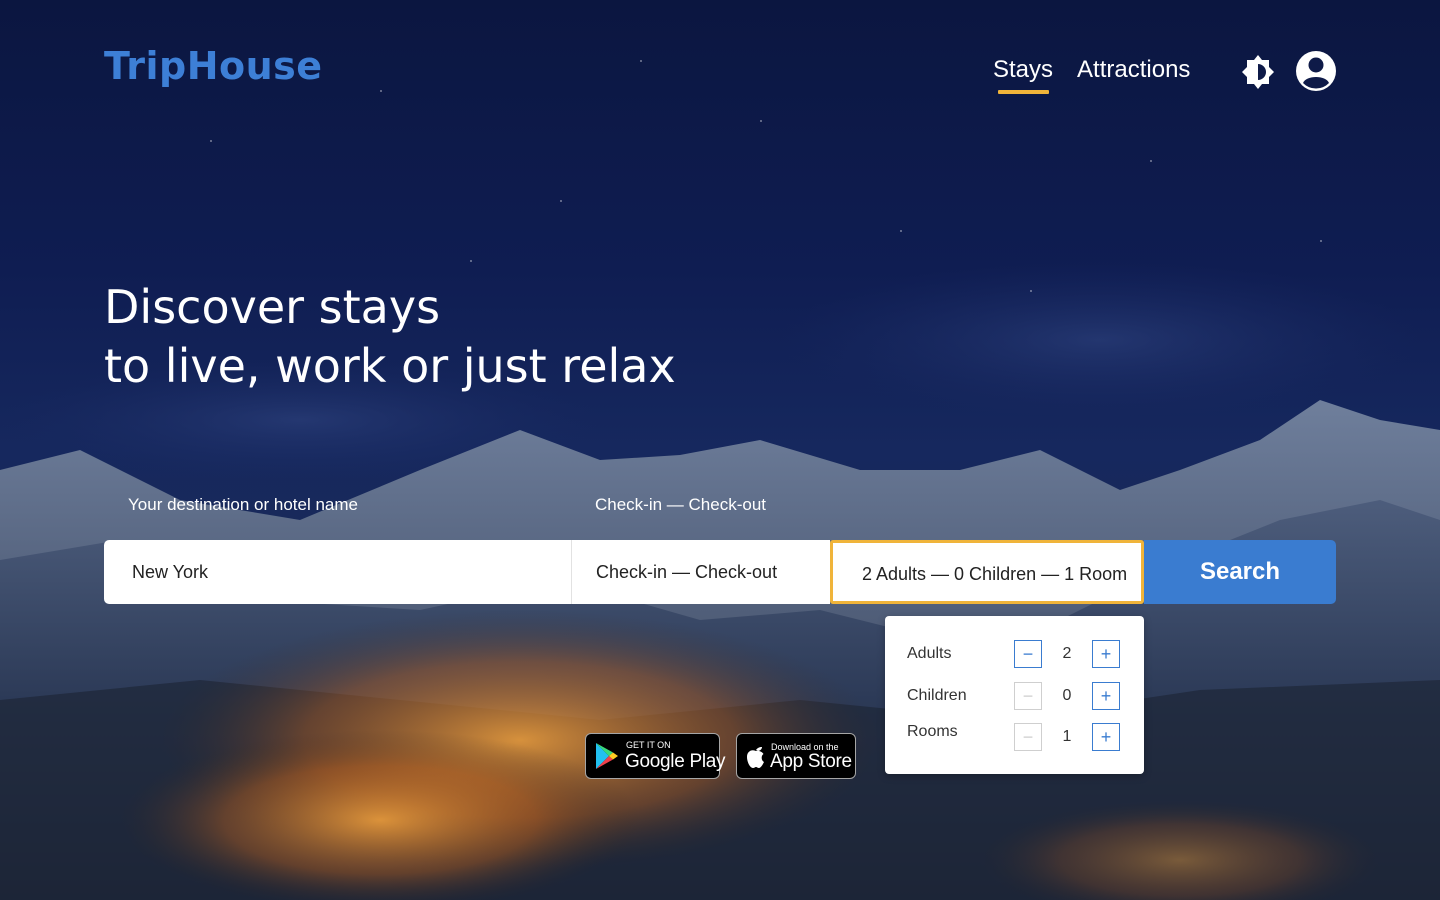  I want to click on app-store-badge: Download on the App Store, so click(796, 756).